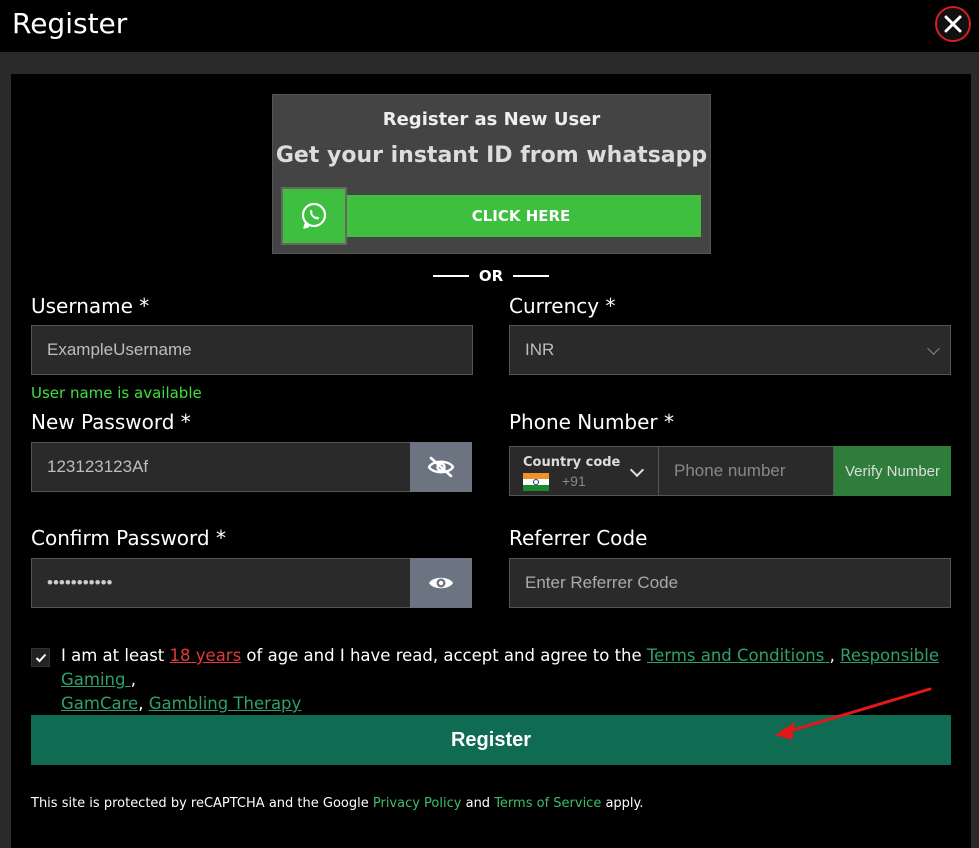  I want to click on verify-number-button: Verify Number, so click(892, 471).